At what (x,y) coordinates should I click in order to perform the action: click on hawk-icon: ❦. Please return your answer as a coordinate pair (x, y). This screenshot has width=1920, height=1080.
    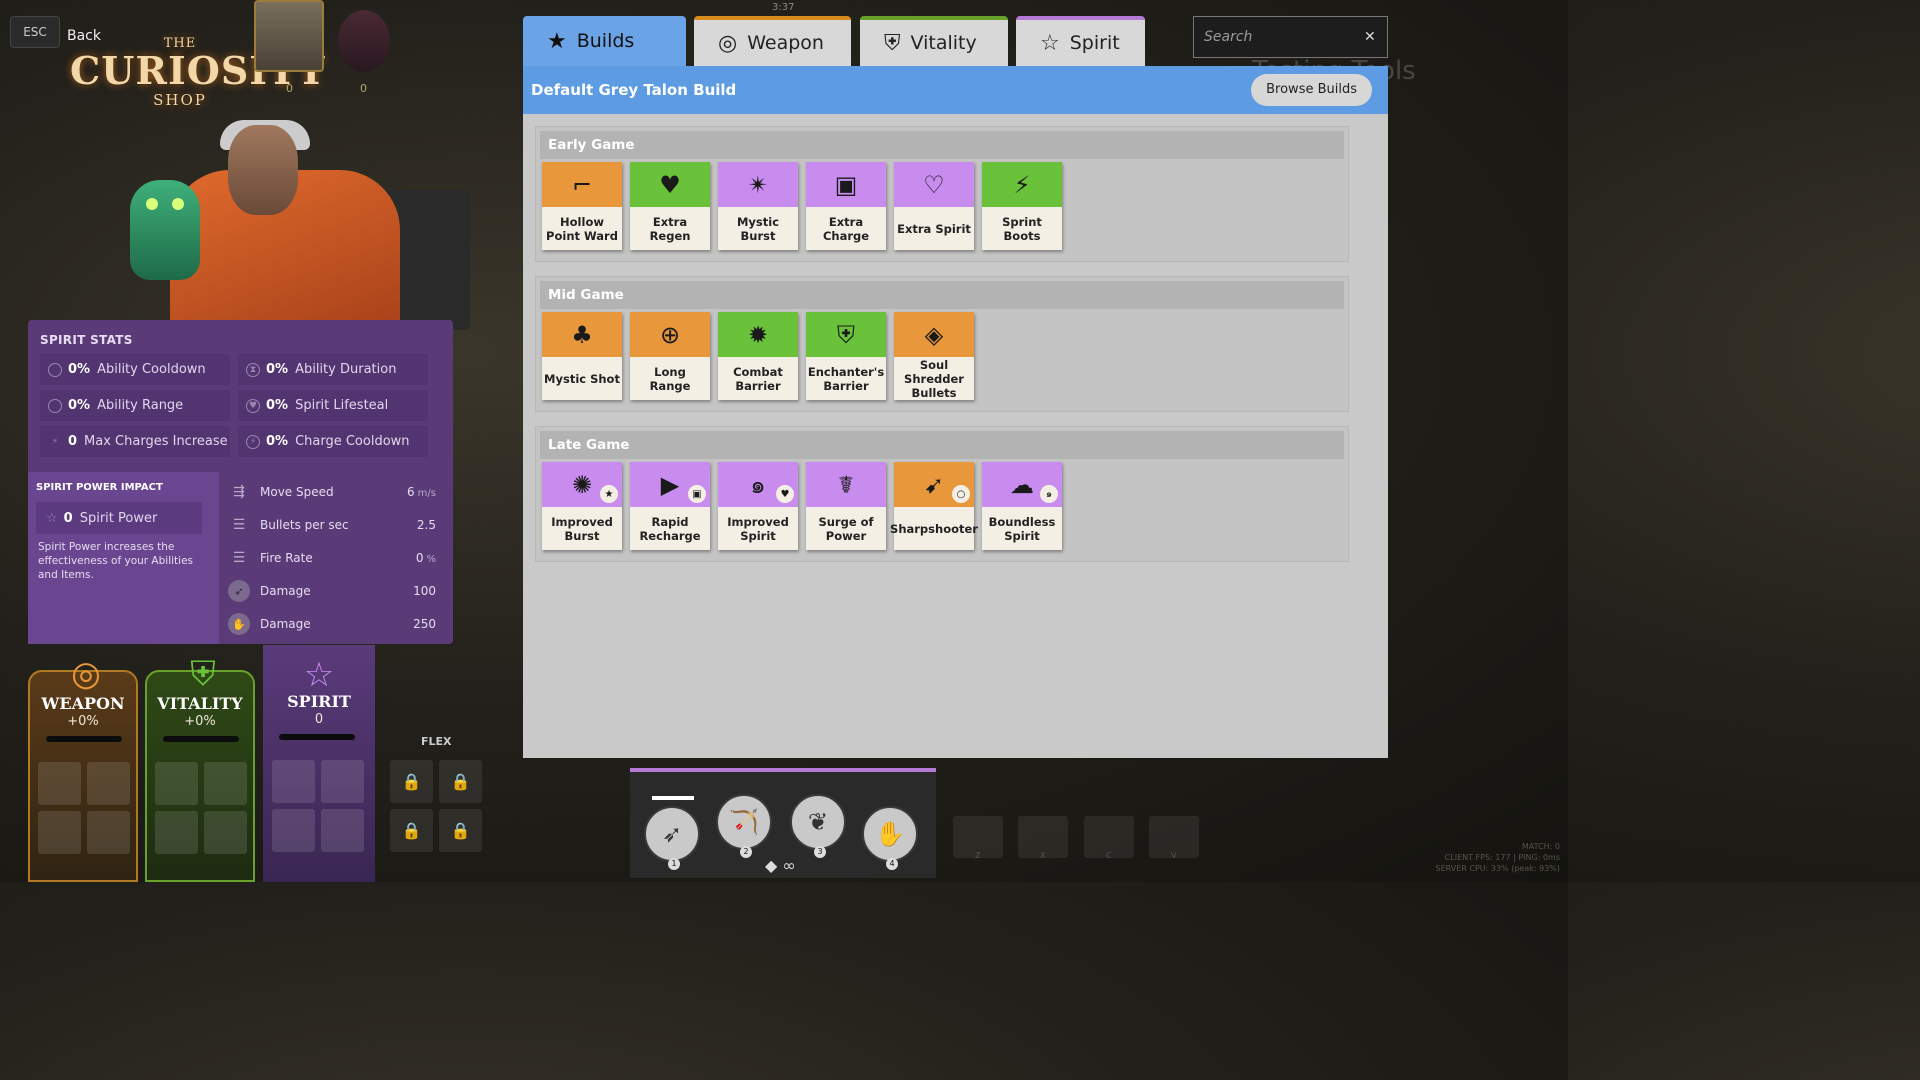
    Looking at the image, I should click on (818, 822).